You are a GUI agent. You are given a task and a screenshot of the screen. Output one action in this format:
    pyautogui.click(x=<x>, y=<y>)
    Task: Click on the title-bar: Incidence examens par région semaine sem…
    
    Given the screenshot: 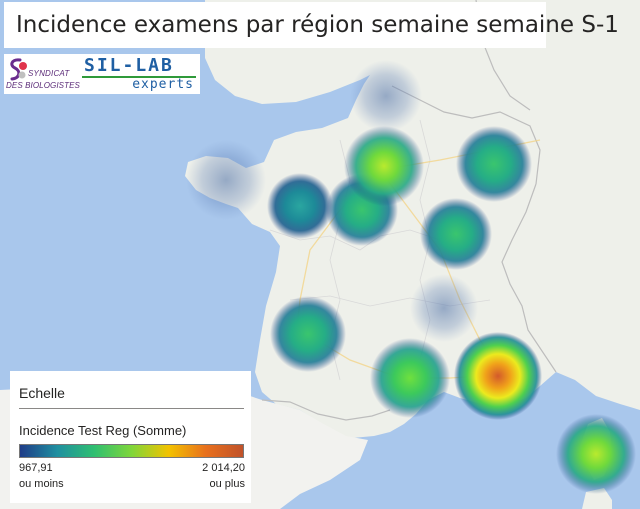 What is the action you would take?
    pyautogui.click(x=311, y=25)
    